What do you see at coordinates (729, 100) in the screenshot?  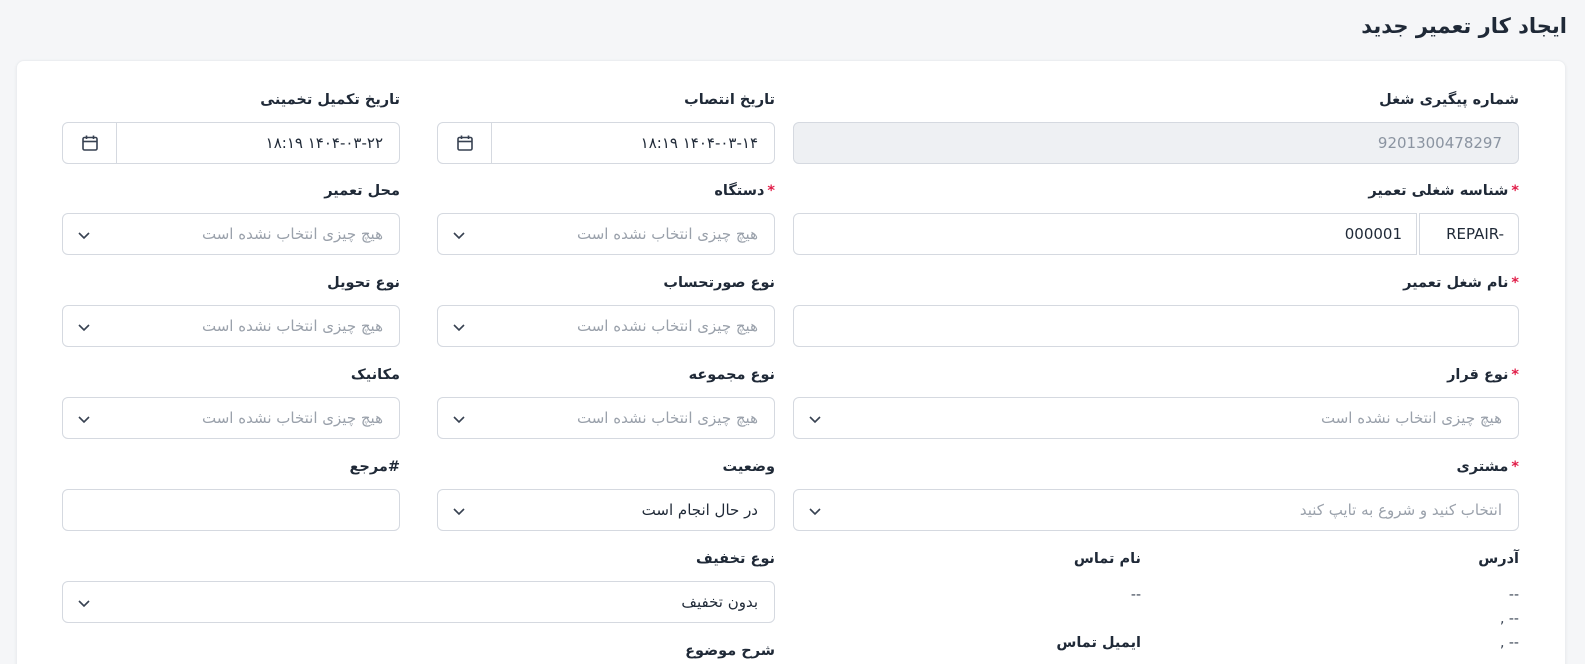 I see `assign-date-label: تاریخ انتصاب` at bounding box center [729, 100].